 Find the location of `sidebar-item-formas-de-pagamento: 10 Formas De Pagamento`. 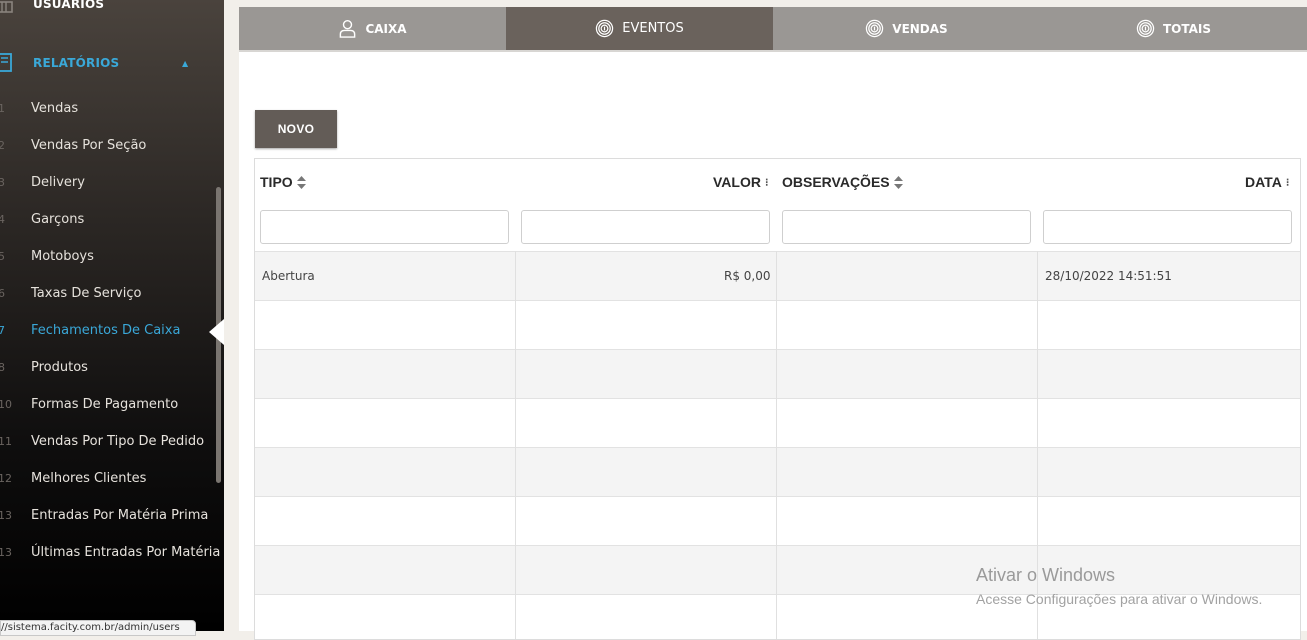

sidebar-item-formas-de-pagamento: 10 Formas De Pagamento is located at coordinates (112, 407).